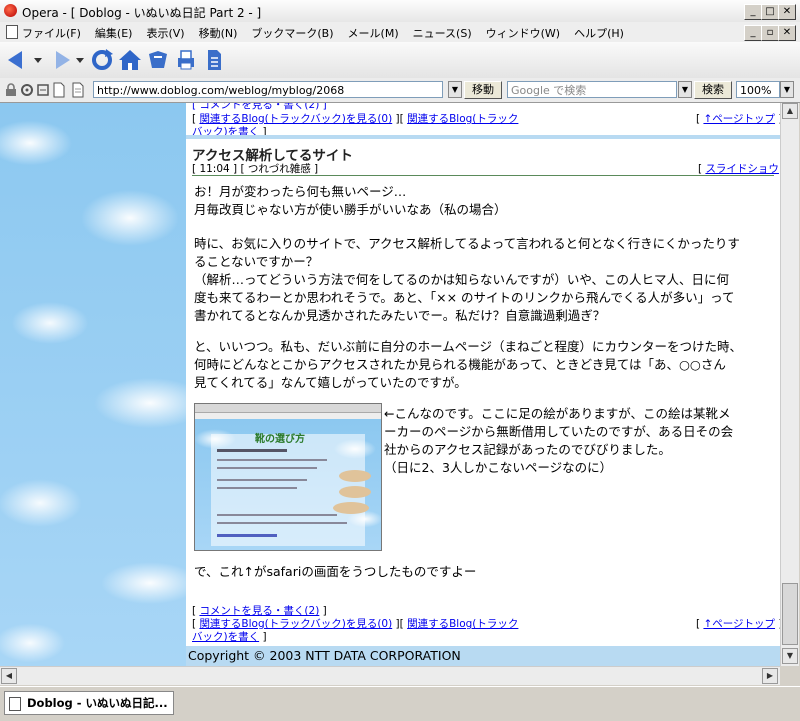 This screenshot has height=721, width=800. Describe the element at coordinates (753, 12) in the screenshot. I see `minimize-button: _` at that location.